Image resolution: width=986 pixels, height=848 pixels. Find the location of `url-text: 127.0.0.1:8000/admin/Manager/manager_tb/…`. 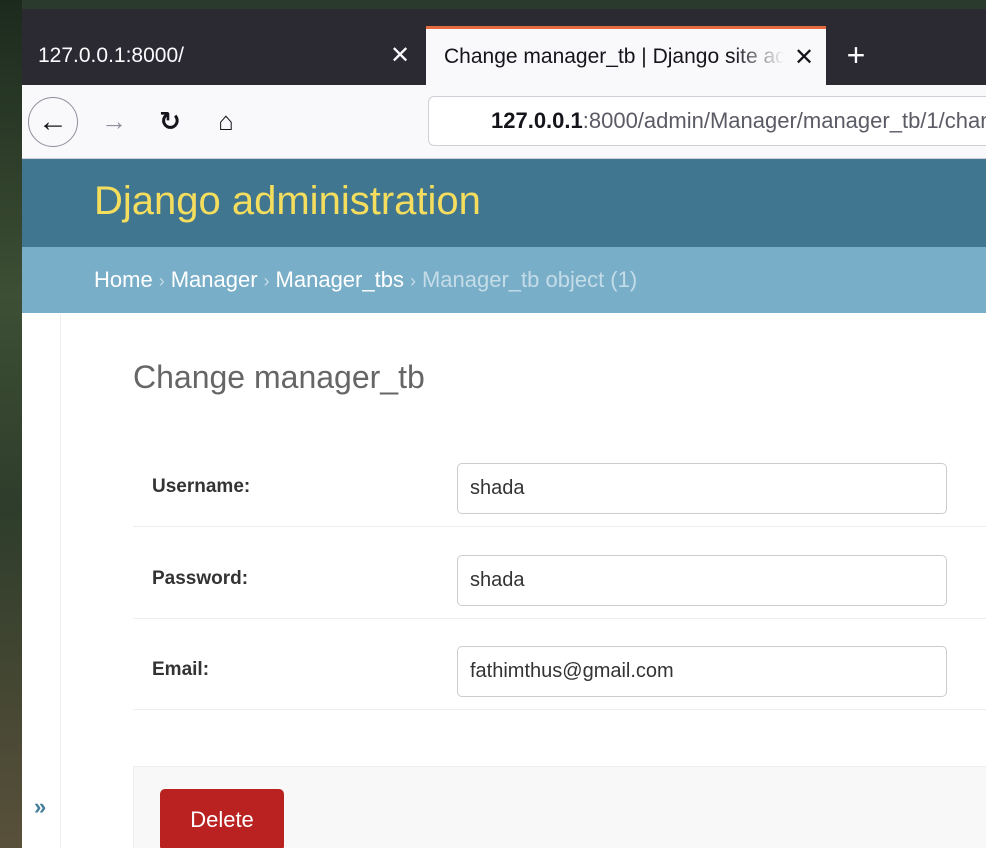

url-text: 127.0.0.1:8000/admin/Manager/manager_tb/… is located at coordinates (738, 121).